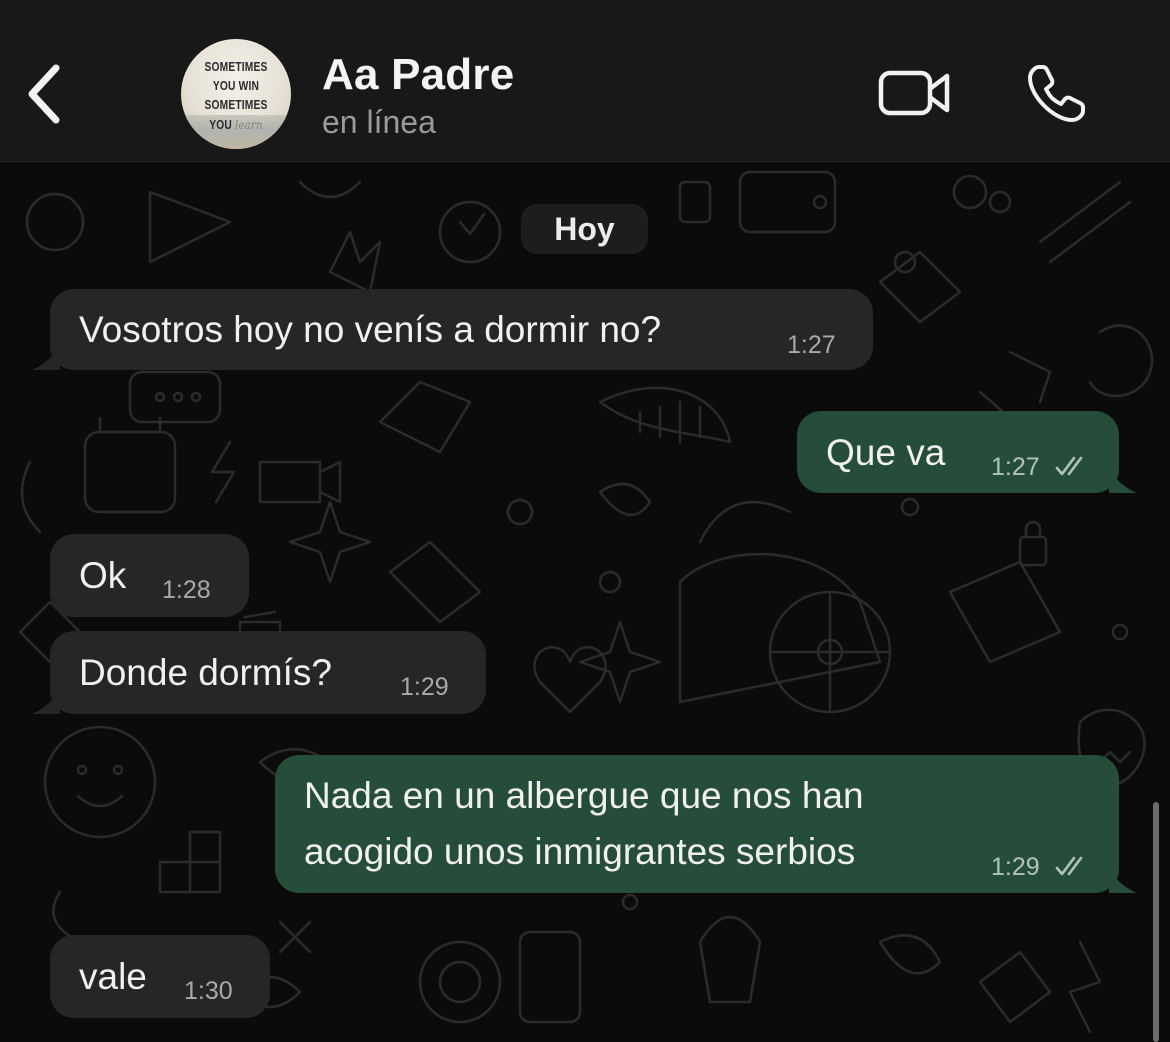 This screenshot has width=1170, height=1042. I want to click on scrollbar, so click(1156, 922).